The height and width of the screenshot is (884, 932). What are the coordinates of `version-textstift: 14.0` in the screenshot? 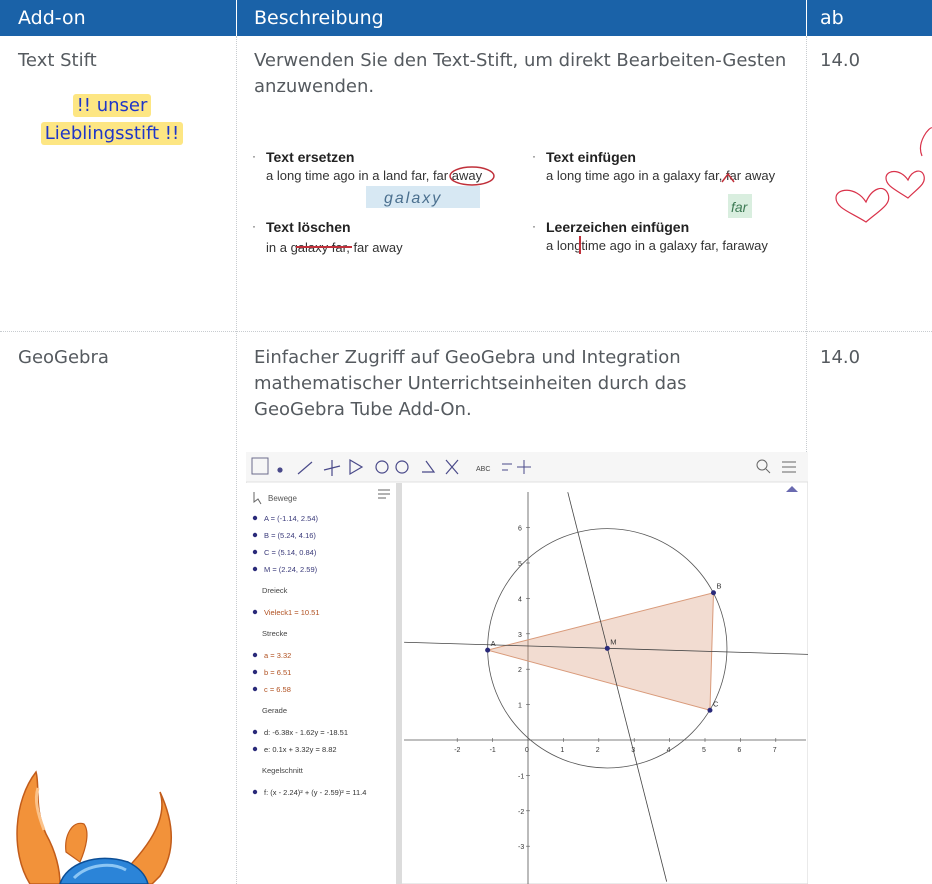 It's located at (840, 60).